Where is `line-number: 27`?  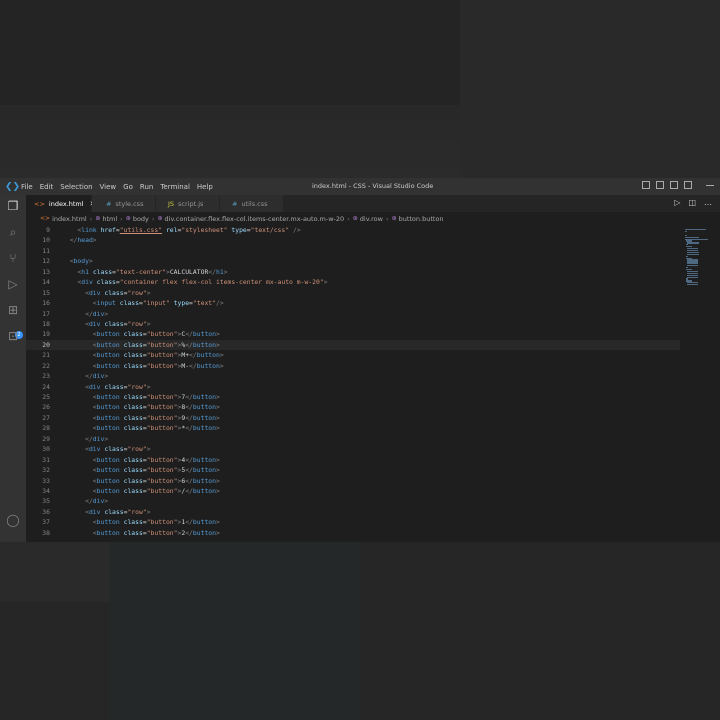 line-number: 27 is located at coordinates (46, 417).